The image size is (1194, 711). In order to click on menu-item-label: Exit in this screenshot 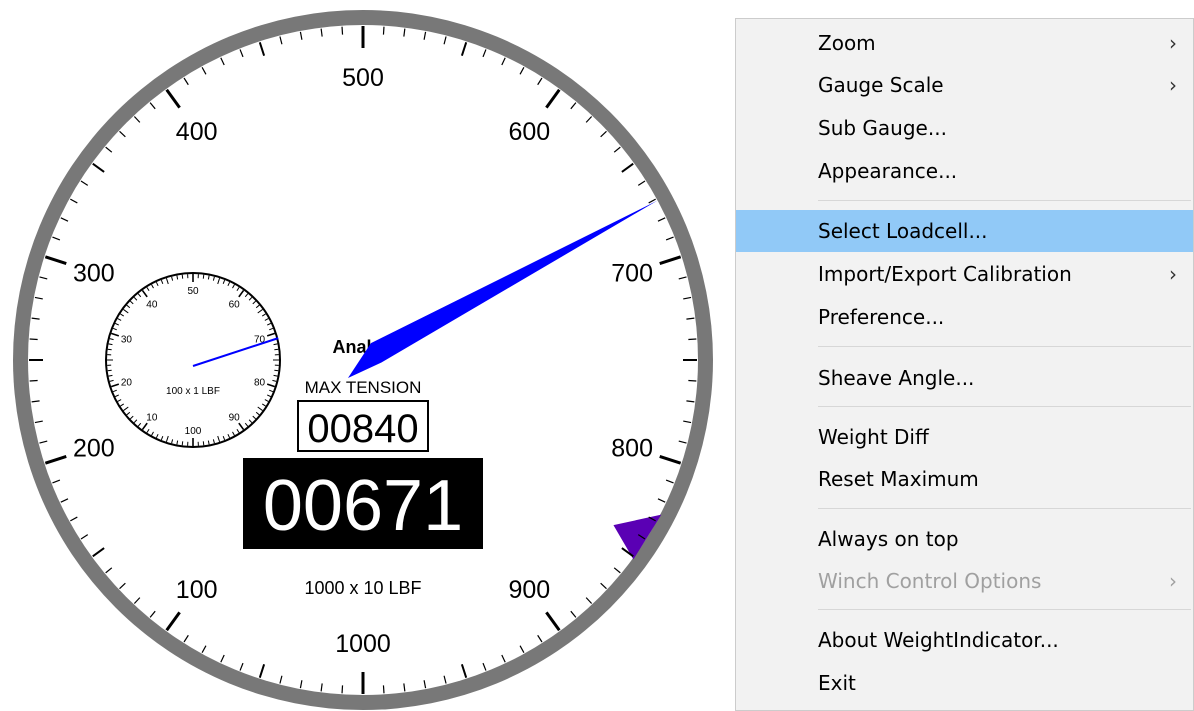, I will do `click(837, 683)`.